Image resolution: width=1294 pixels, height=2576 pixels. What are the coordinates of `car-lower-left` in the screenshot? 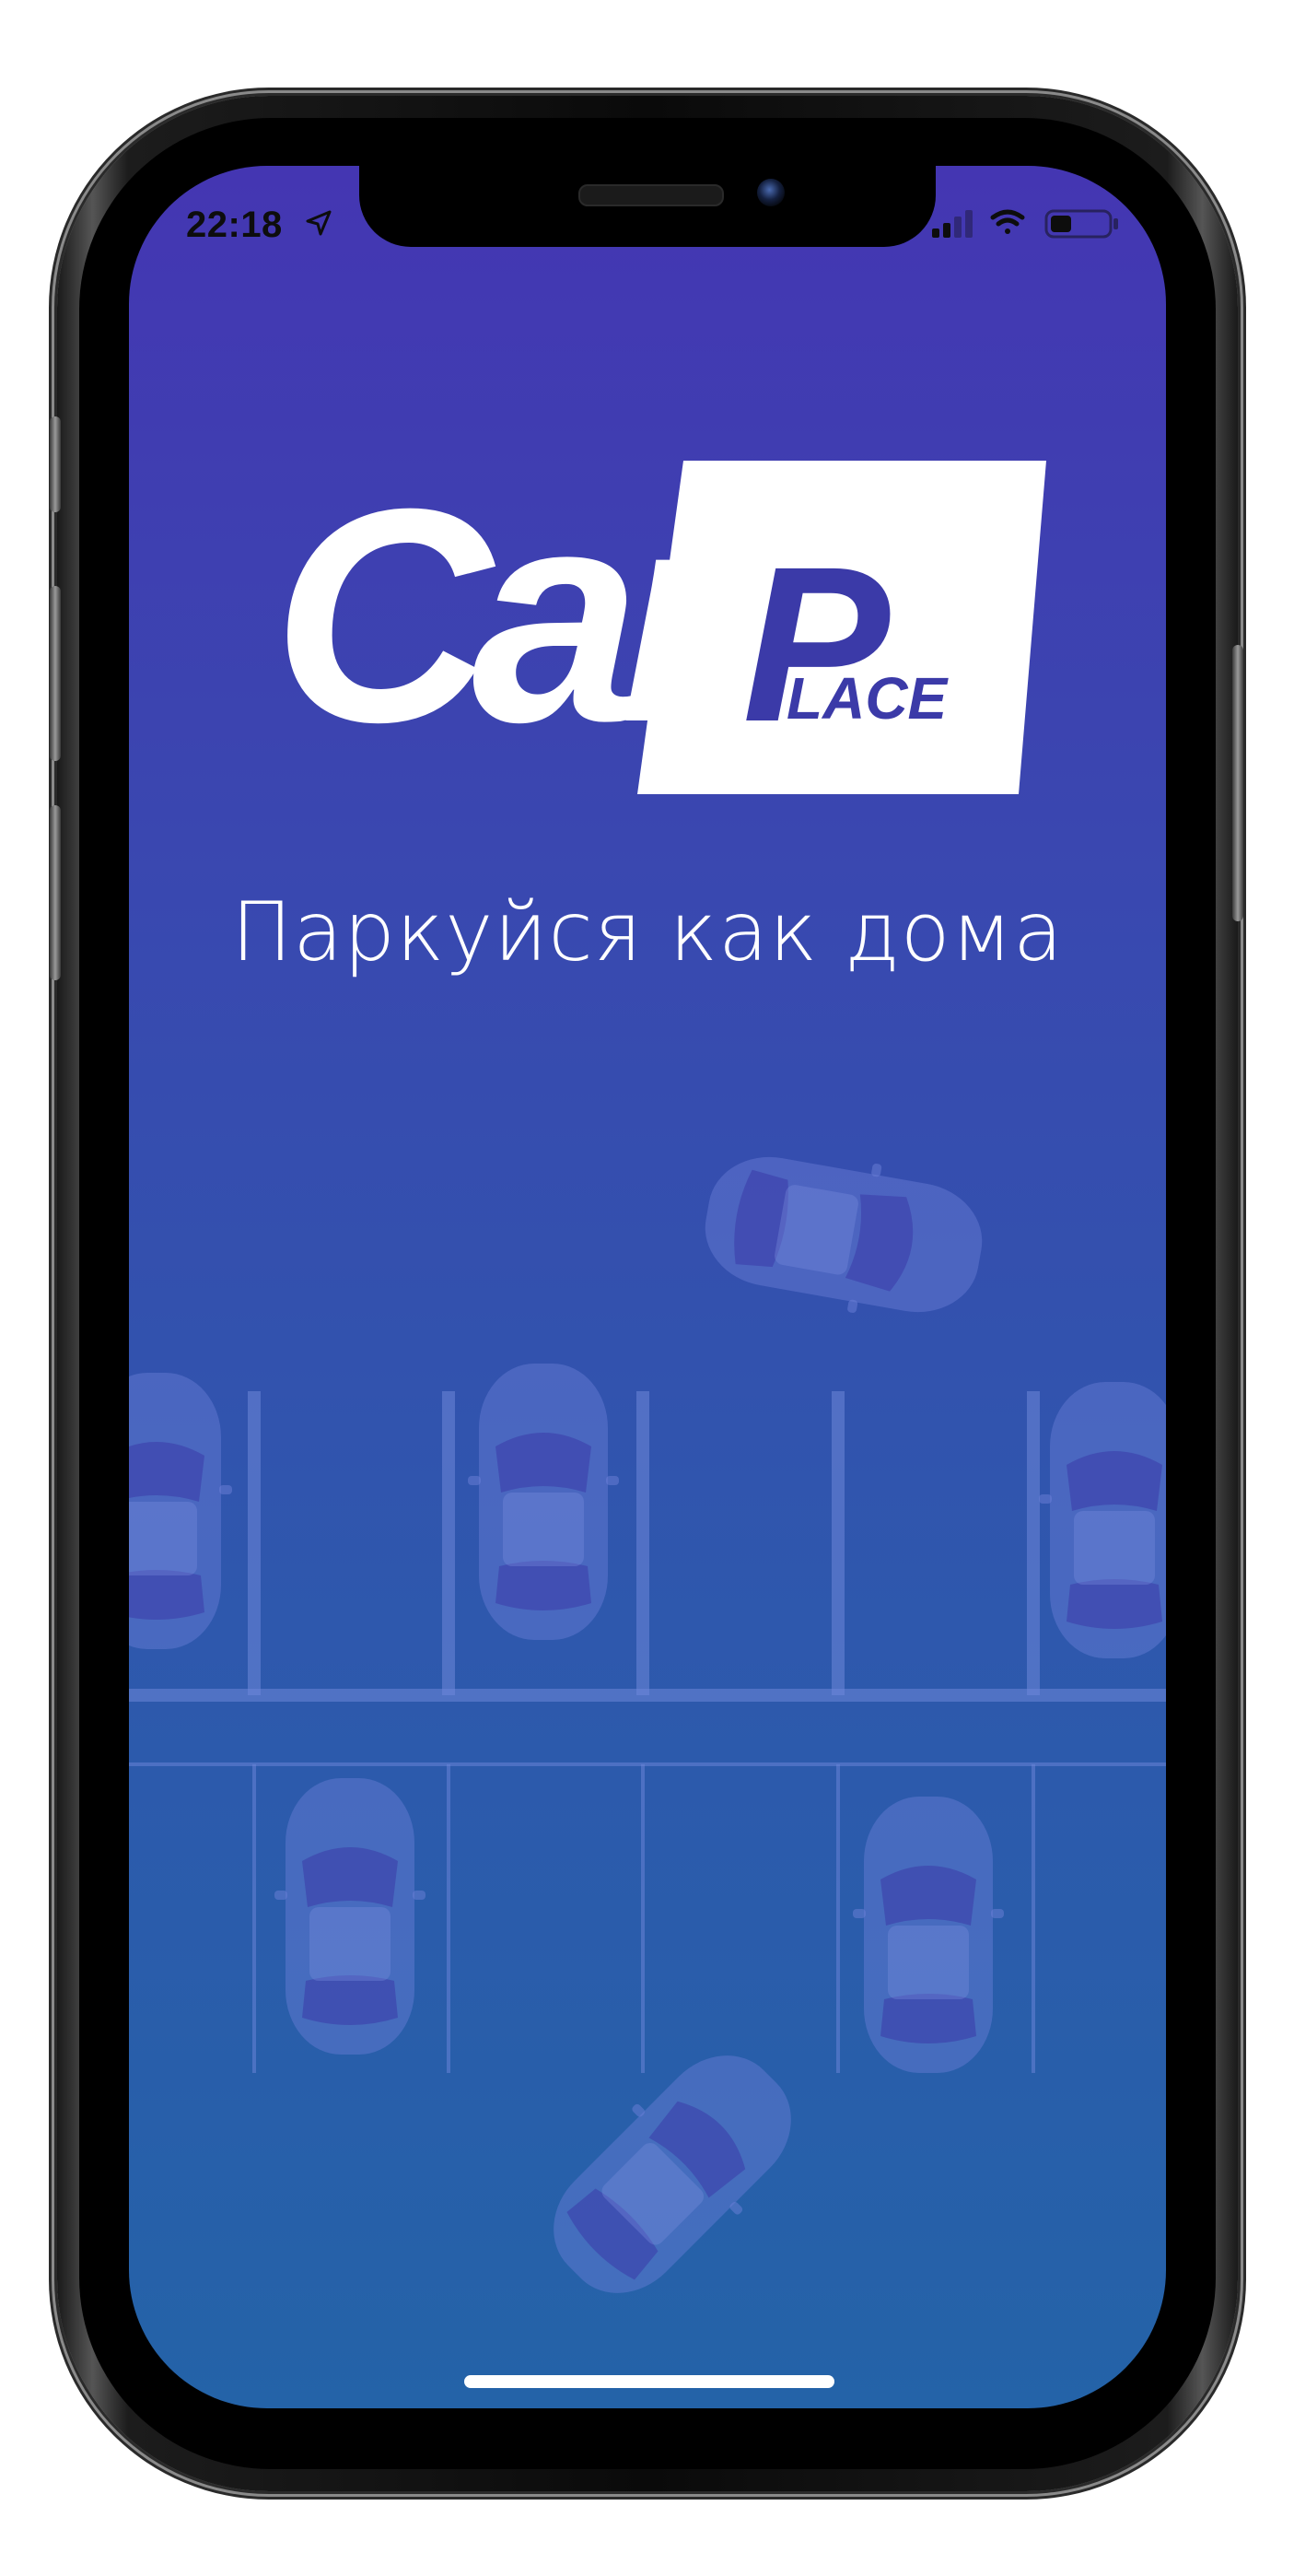 It's located at (350, 1916).